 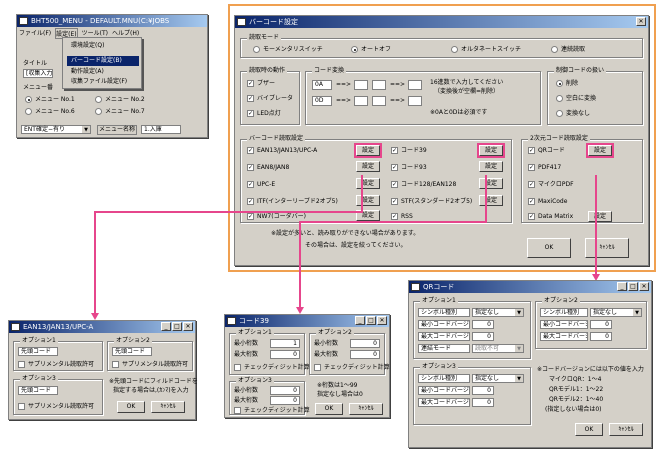 I want to click on connector-ean, so click(x=228, y=244).